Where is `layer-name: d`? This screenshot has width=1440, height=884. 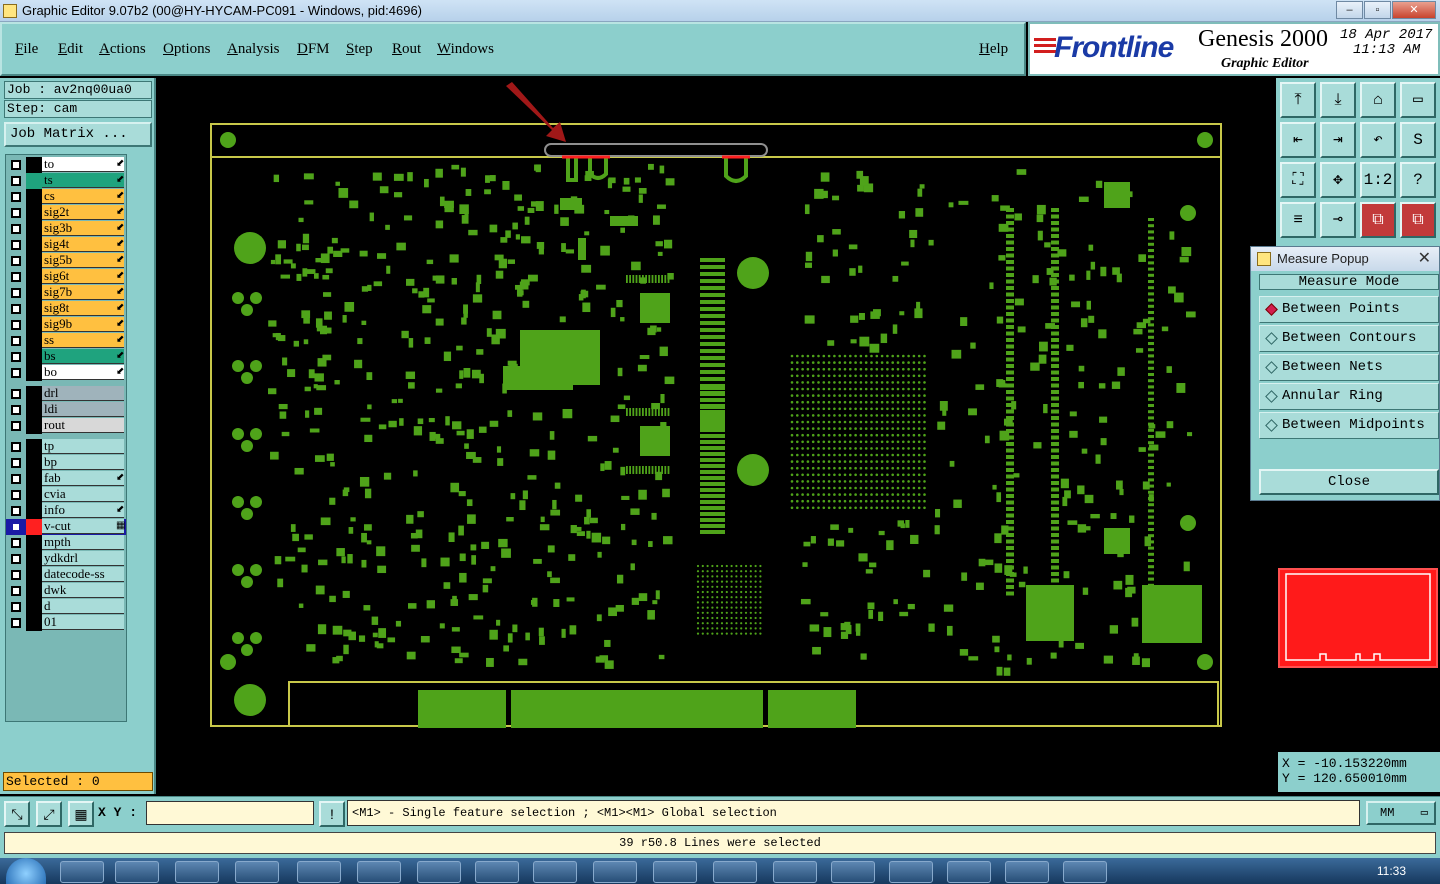
layer-name: d is located at coordinates (83, 606).